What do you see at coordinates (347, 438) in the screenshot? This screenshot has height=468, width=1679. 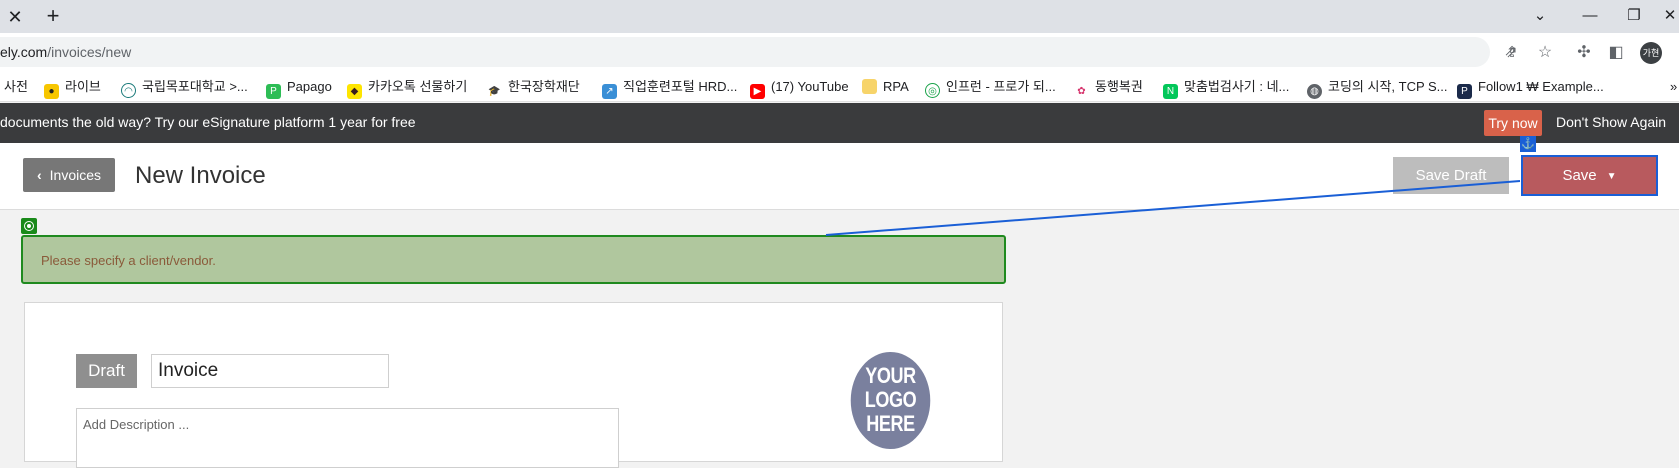 I see `description-input` at bounding box center [347, 438].